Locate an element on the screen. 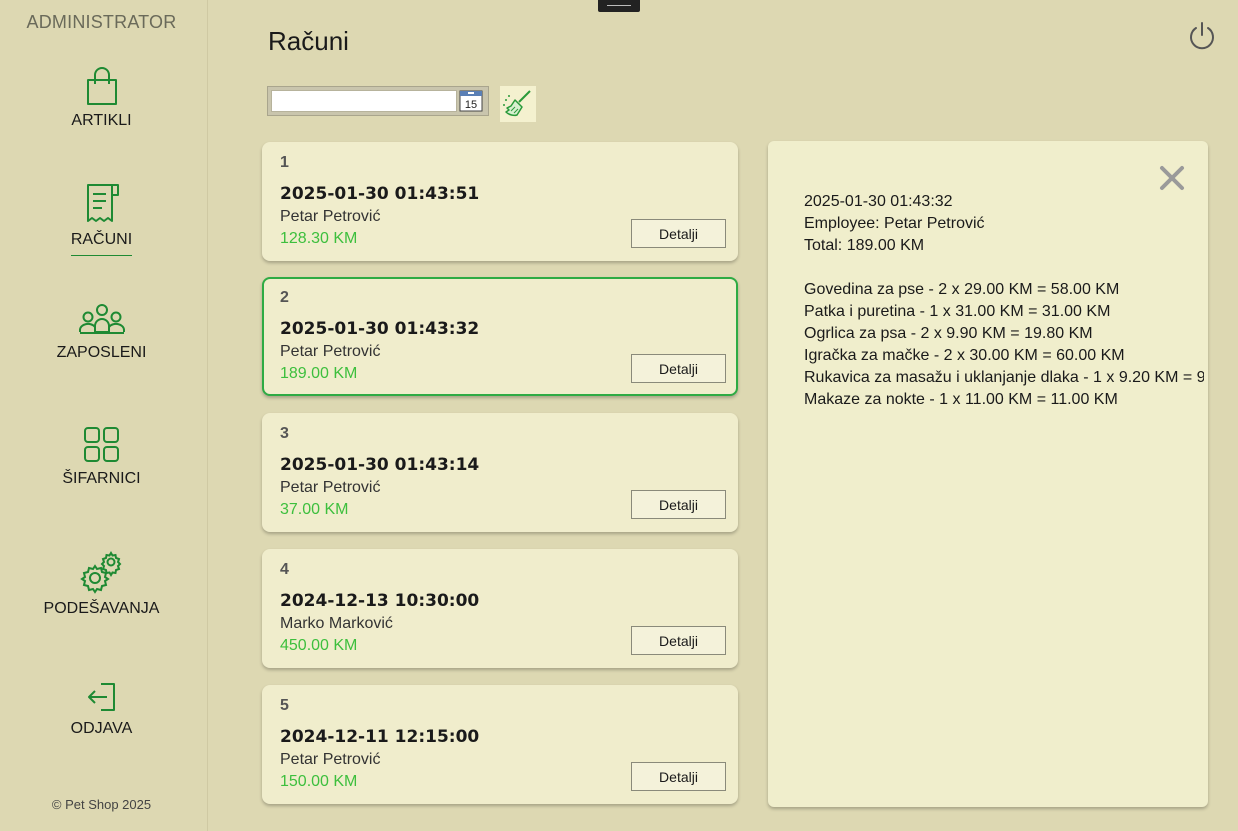 This screenshot has height=831, width=1238. user-role-label: ADMINISTRATOR is located at coordinates (101, 22).